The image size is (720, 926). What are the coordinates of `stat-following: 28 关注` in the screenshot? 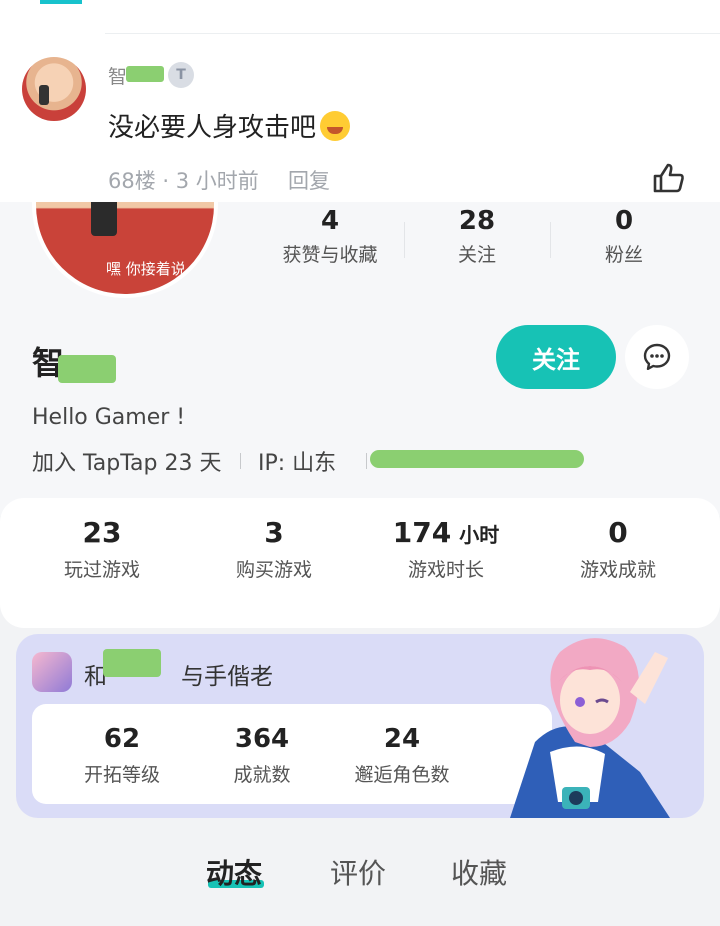 It's located at (477, 236).